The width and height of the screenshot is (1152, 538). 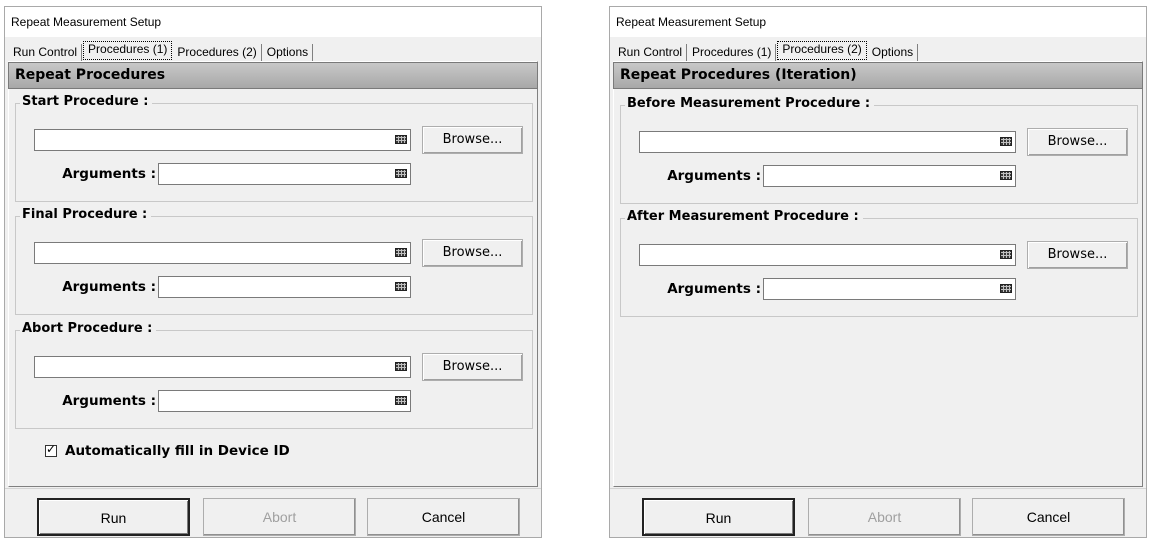 What do you see at coordinates (889, 176) in the screenshot?
I see `before-measurement-arguments-input` at bounding box center [889, 176].